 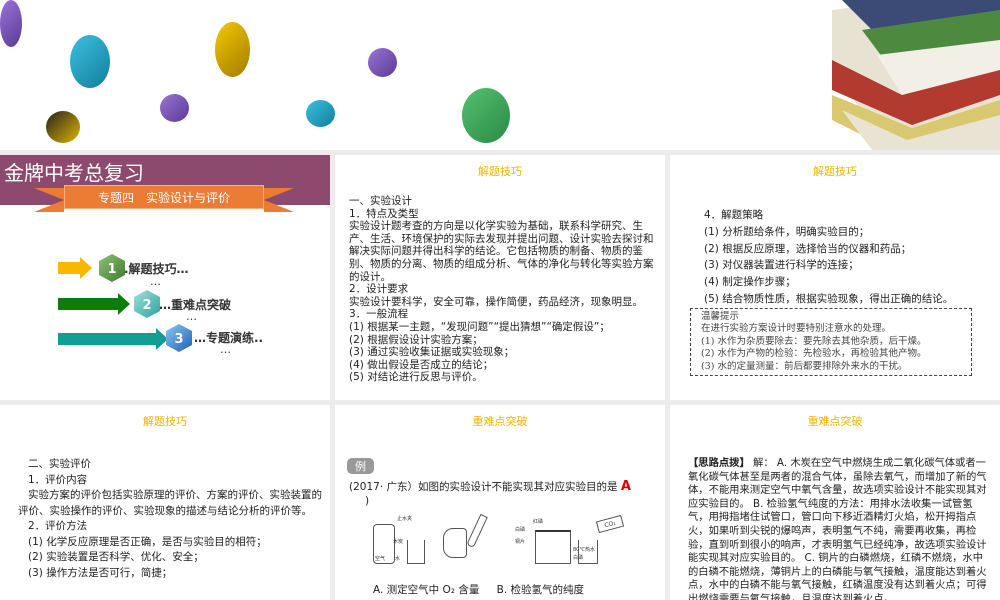 I want to click on subheading: 2．评价方法, so click(x=58, y=526).